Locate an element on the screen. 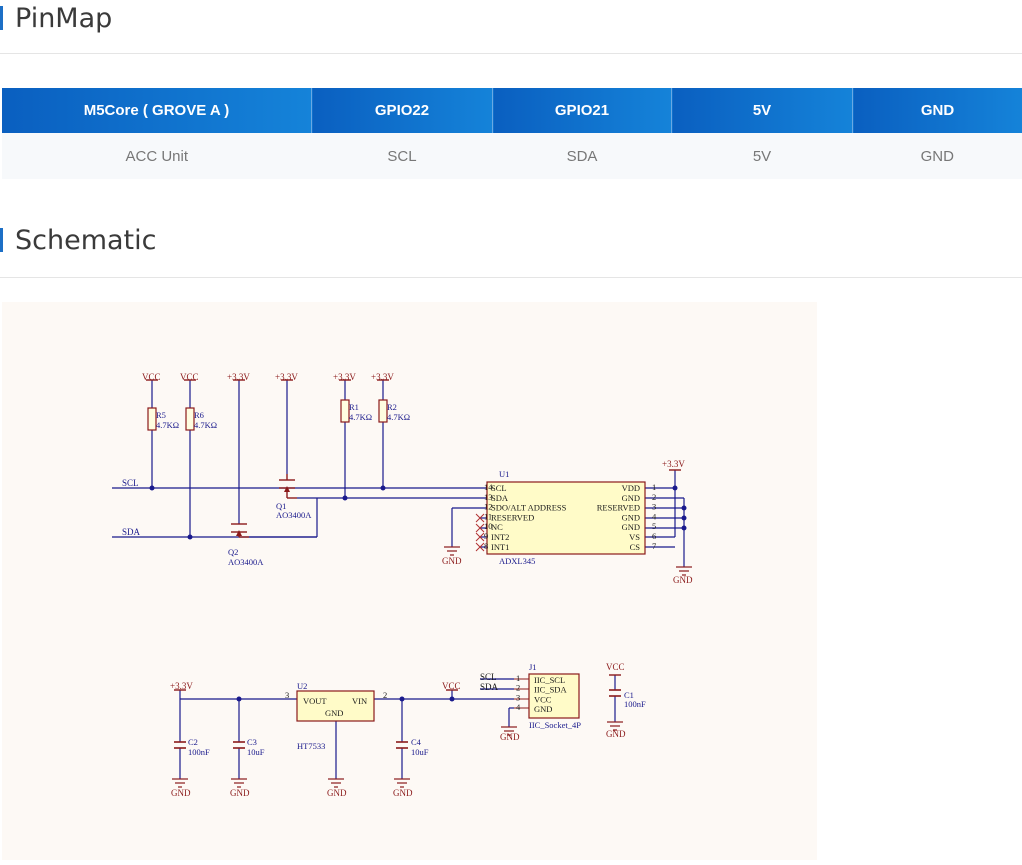  column-header: GPIO21 is located at coordinates (582, 110).